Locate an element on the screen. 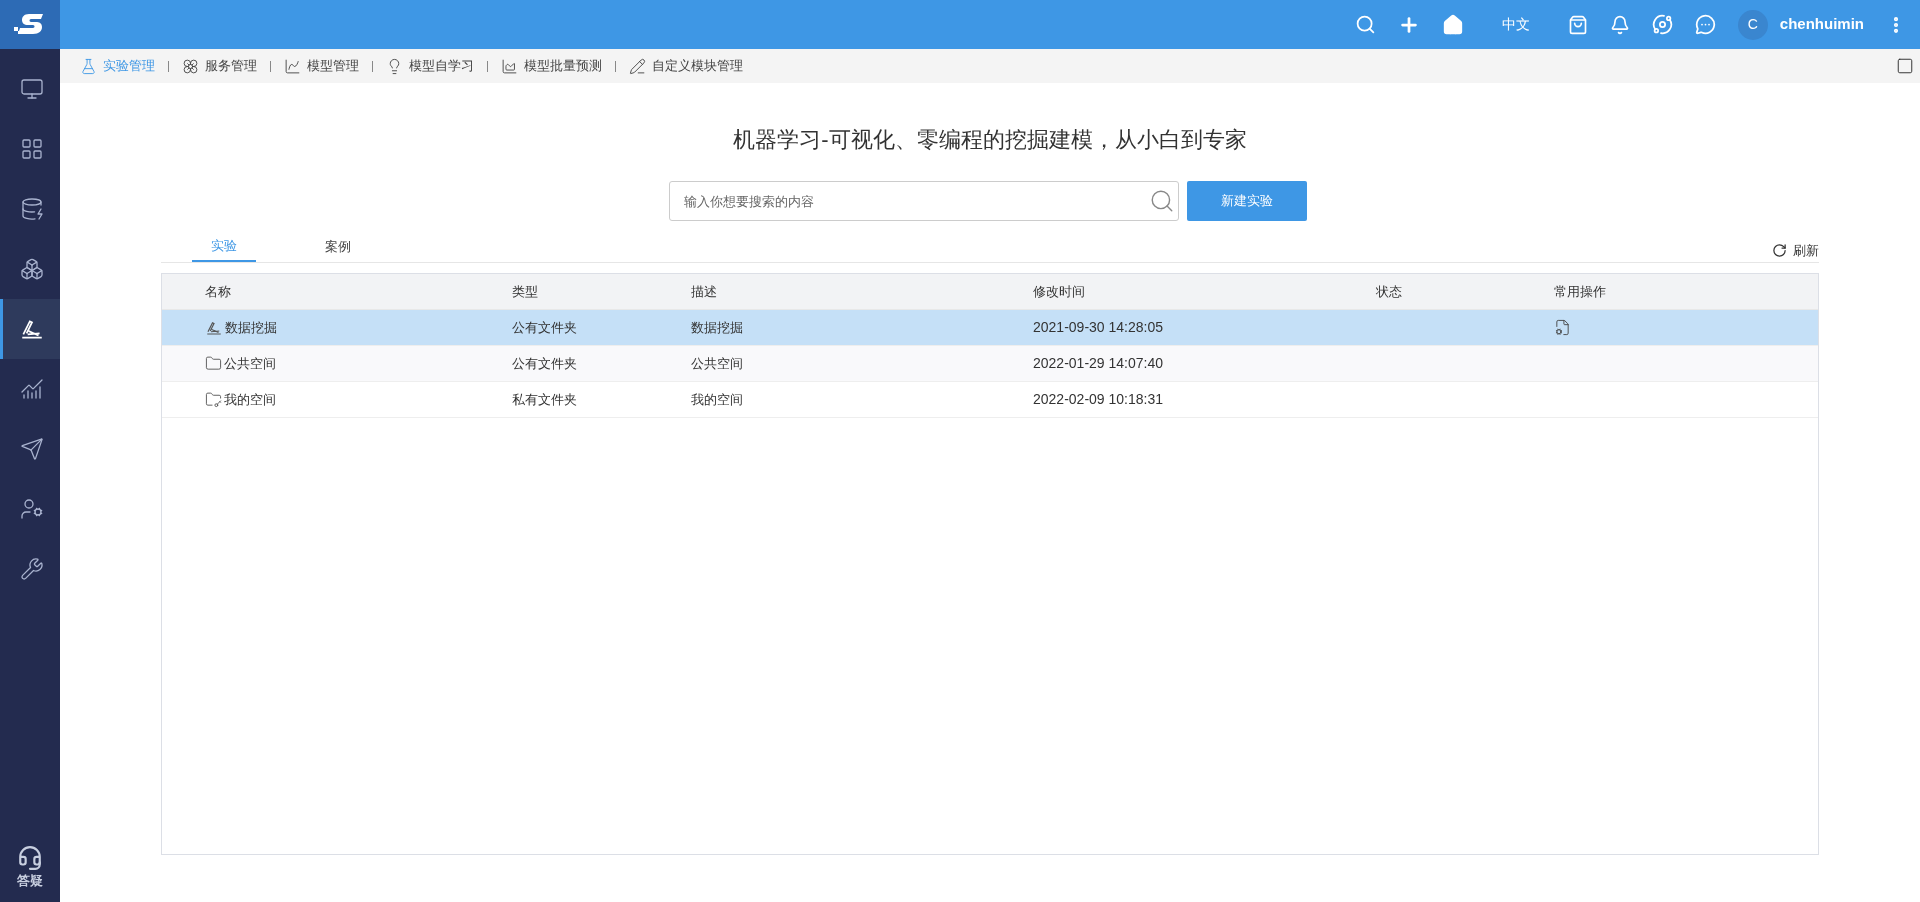  table-row: 数据挖掘 公有文件夹 数据挖掘 2021-09-30 14:28:05 is located at coordinates (990, 328).